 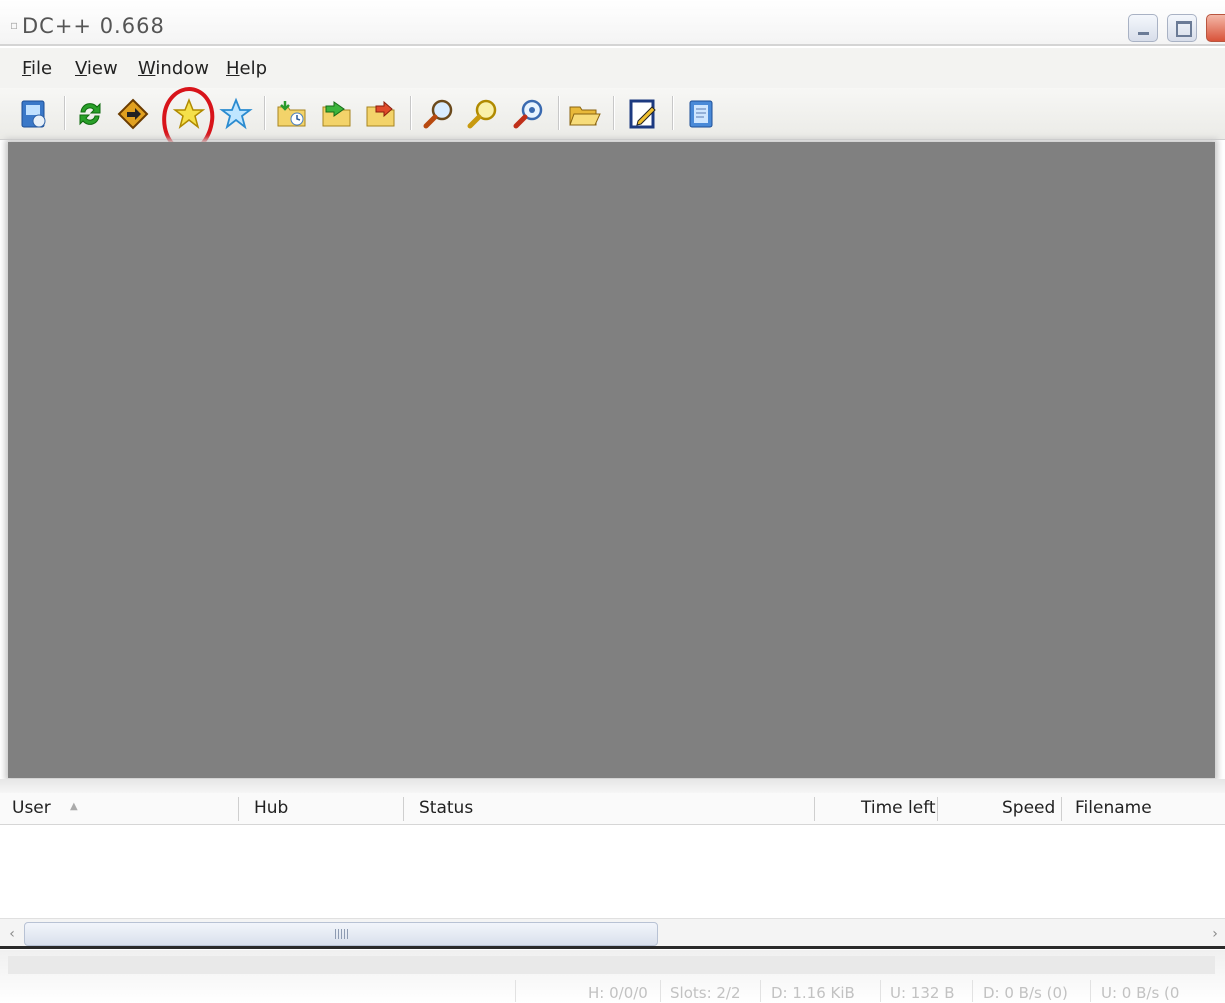 What do you see at coordinates (618, 993) in the screenshot?
I see `status-hubs: H: 0/0/0` at bounding box center [618, 993].